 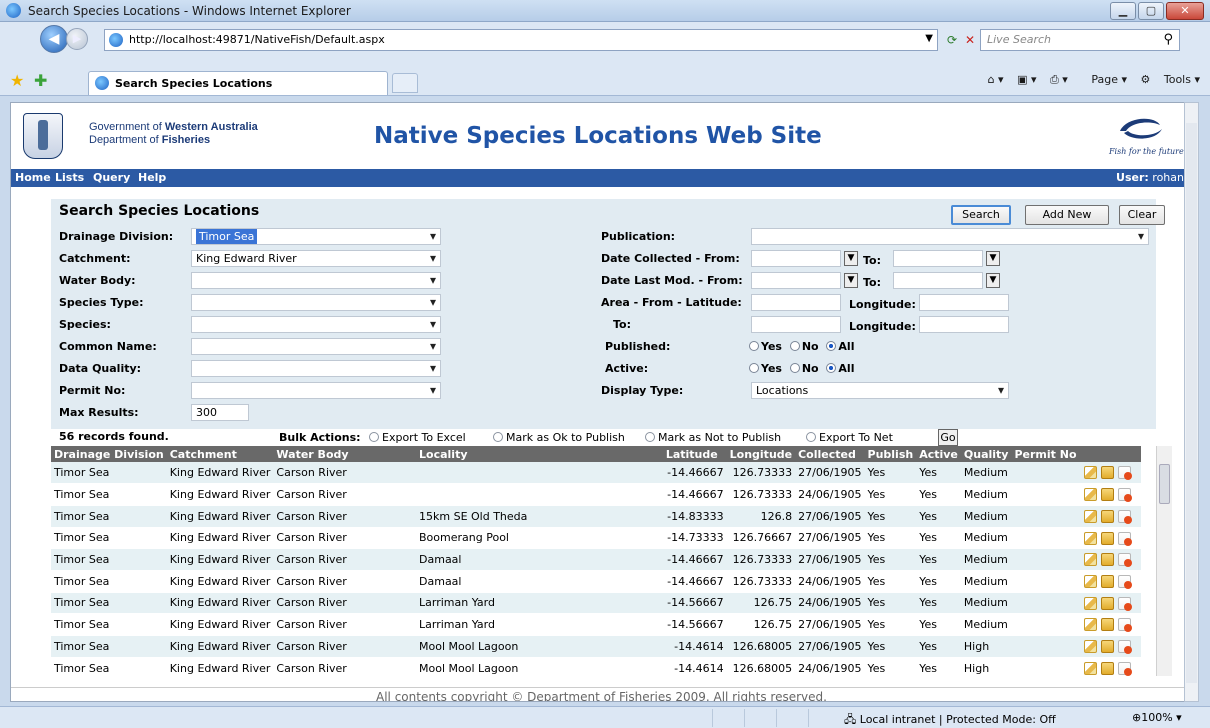 What do you see at coordinates (890, 454) in the screenshot?
I see `col-publish: Publish` at bounding box center [890, 454].